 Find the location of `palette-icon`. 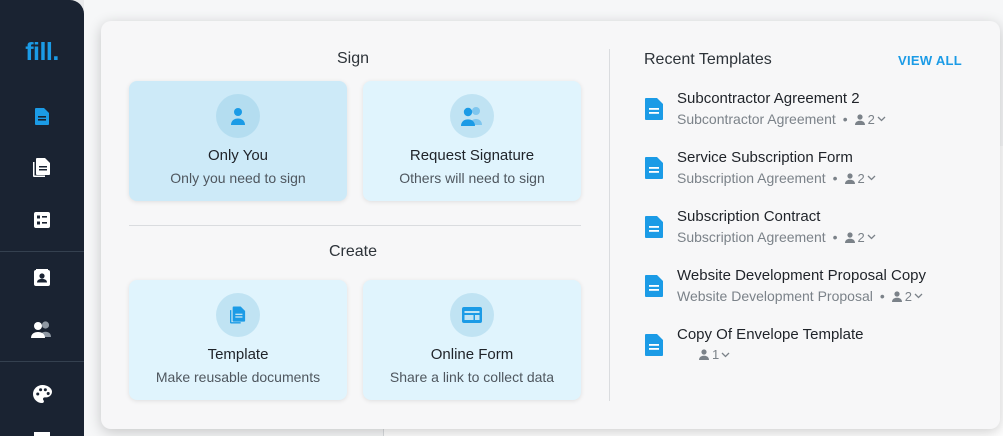

palette-icon is located at coordinates (42, 394).